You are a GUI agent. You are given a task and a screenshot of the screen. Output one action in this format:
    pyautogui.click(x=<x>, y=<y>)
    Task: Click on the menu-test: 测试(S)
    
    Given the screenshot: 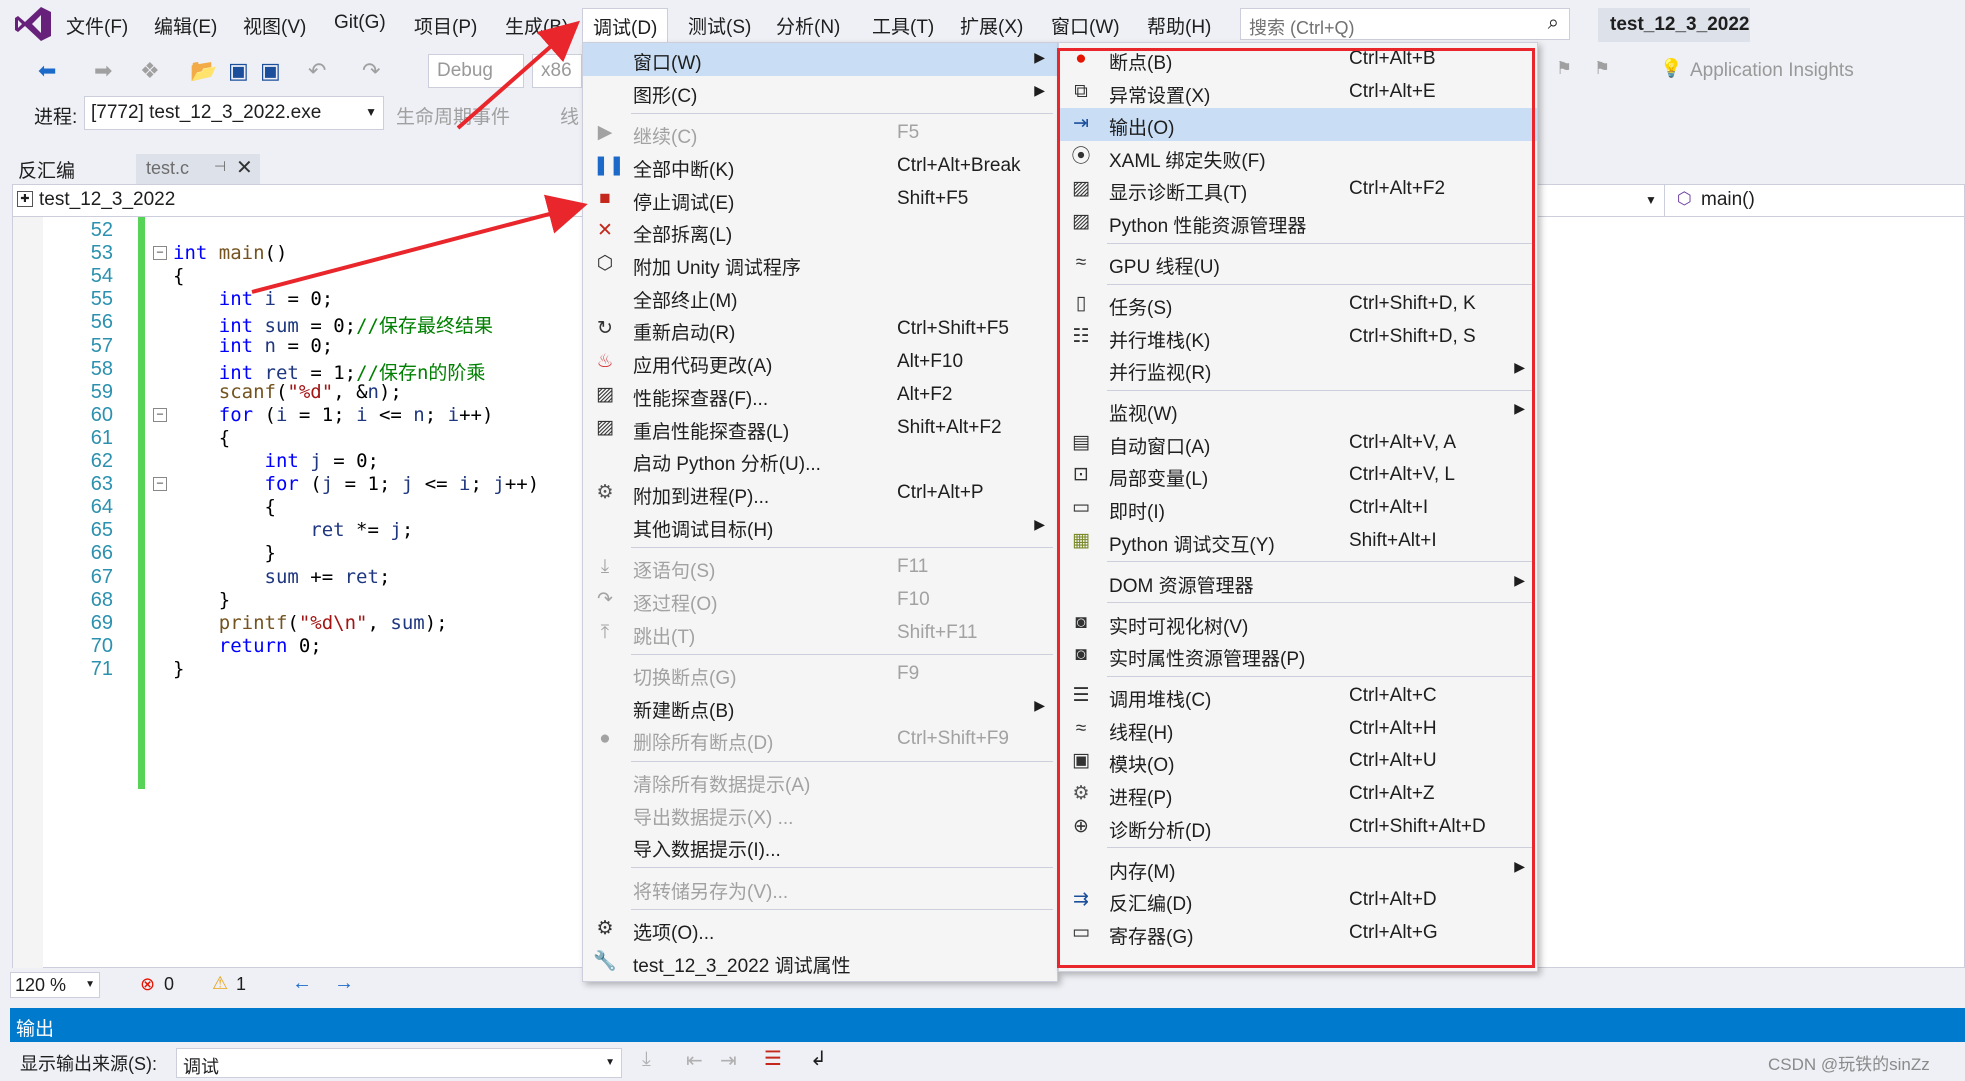 What is the action you would take?
    pyautogui.click(x=719, y=25)
    